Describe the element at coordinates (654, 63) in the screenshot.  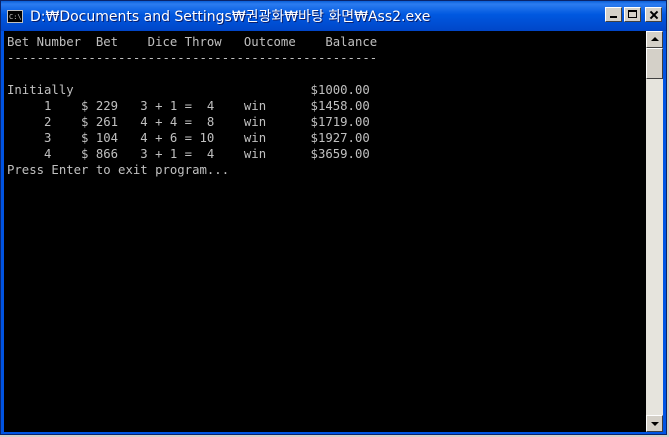
I see `scroll-thumb` at that location.